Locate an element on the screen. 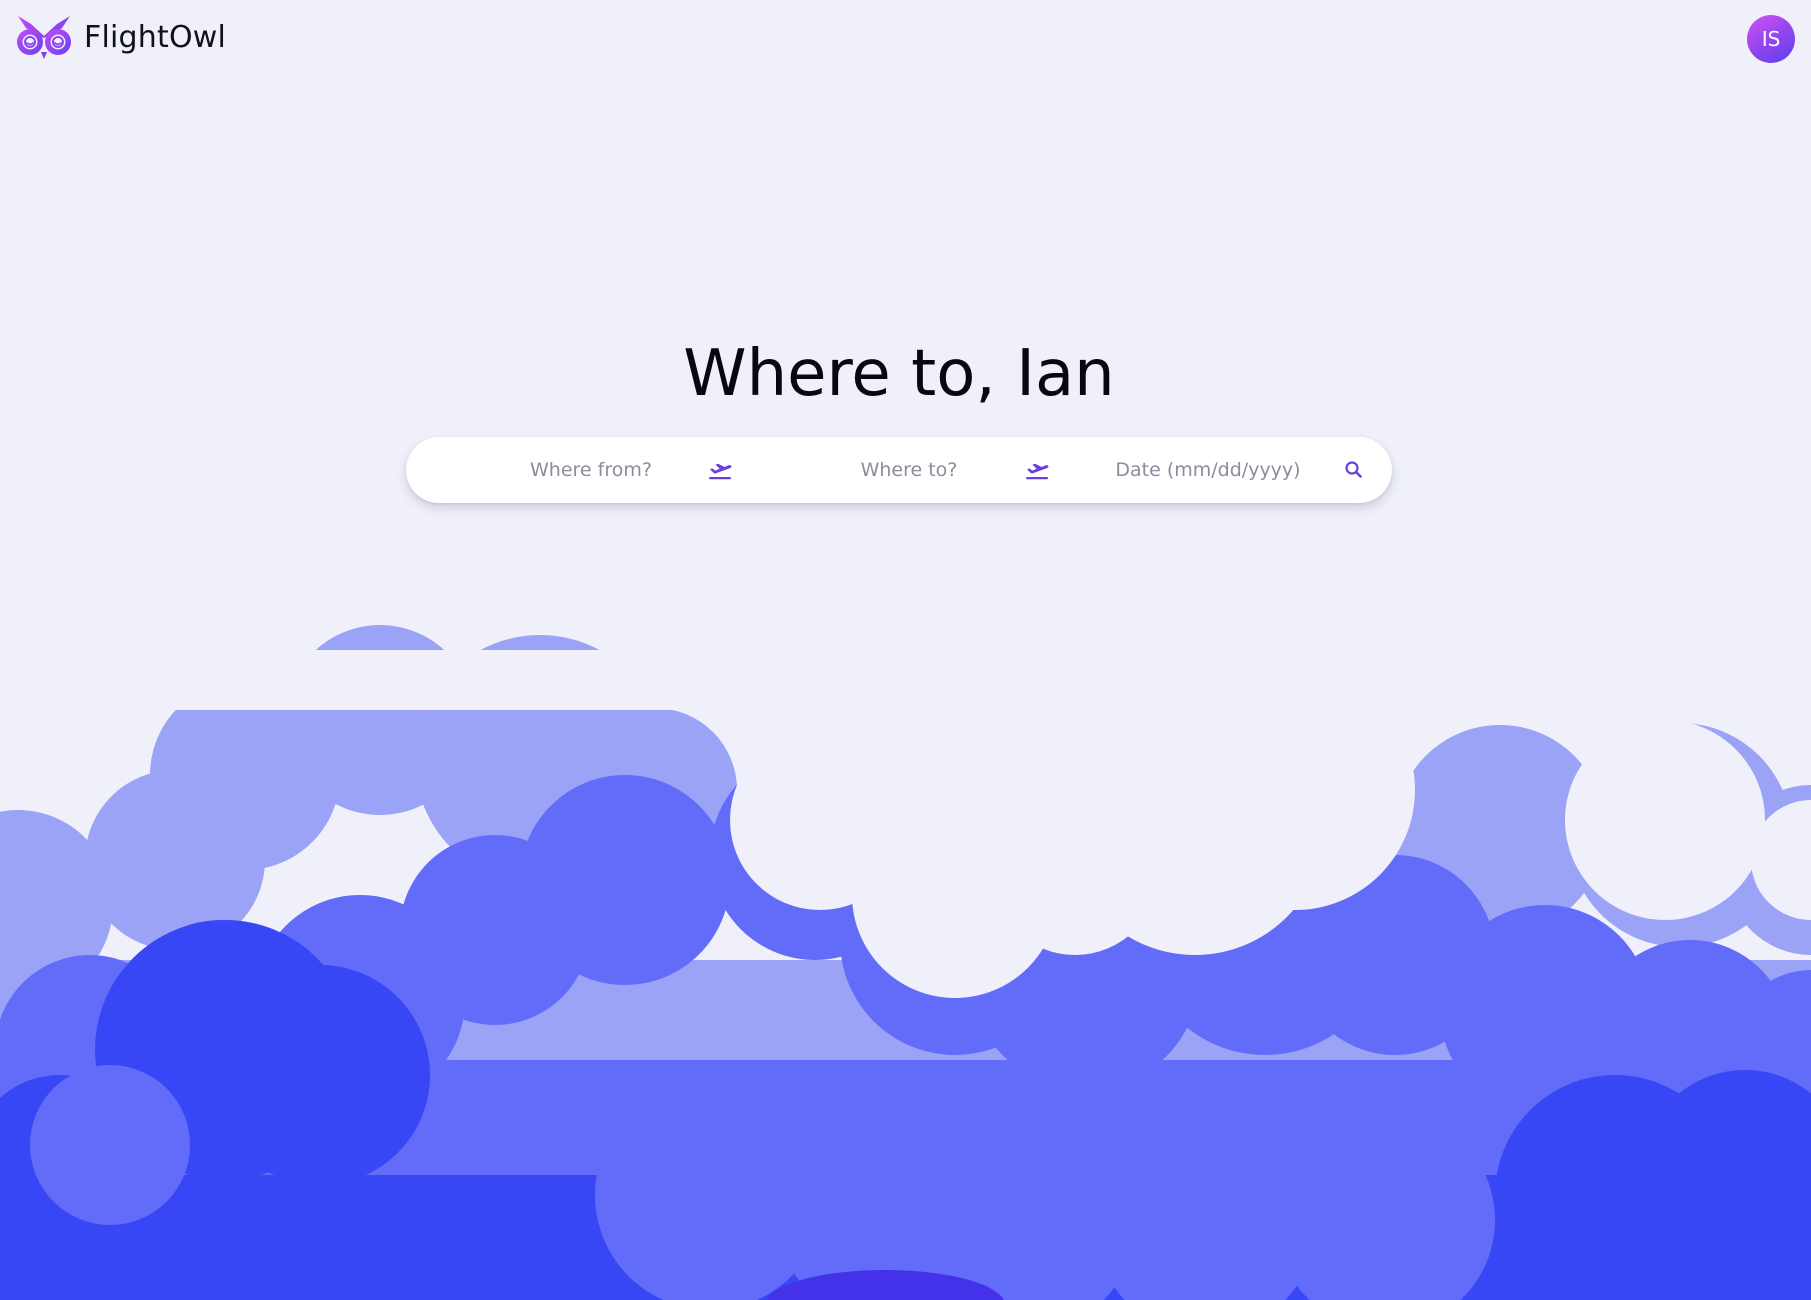 Image resolution: width=1811 pixels, height=1300 pixels. user-initials: IS is located at coordinates (1771, 39).